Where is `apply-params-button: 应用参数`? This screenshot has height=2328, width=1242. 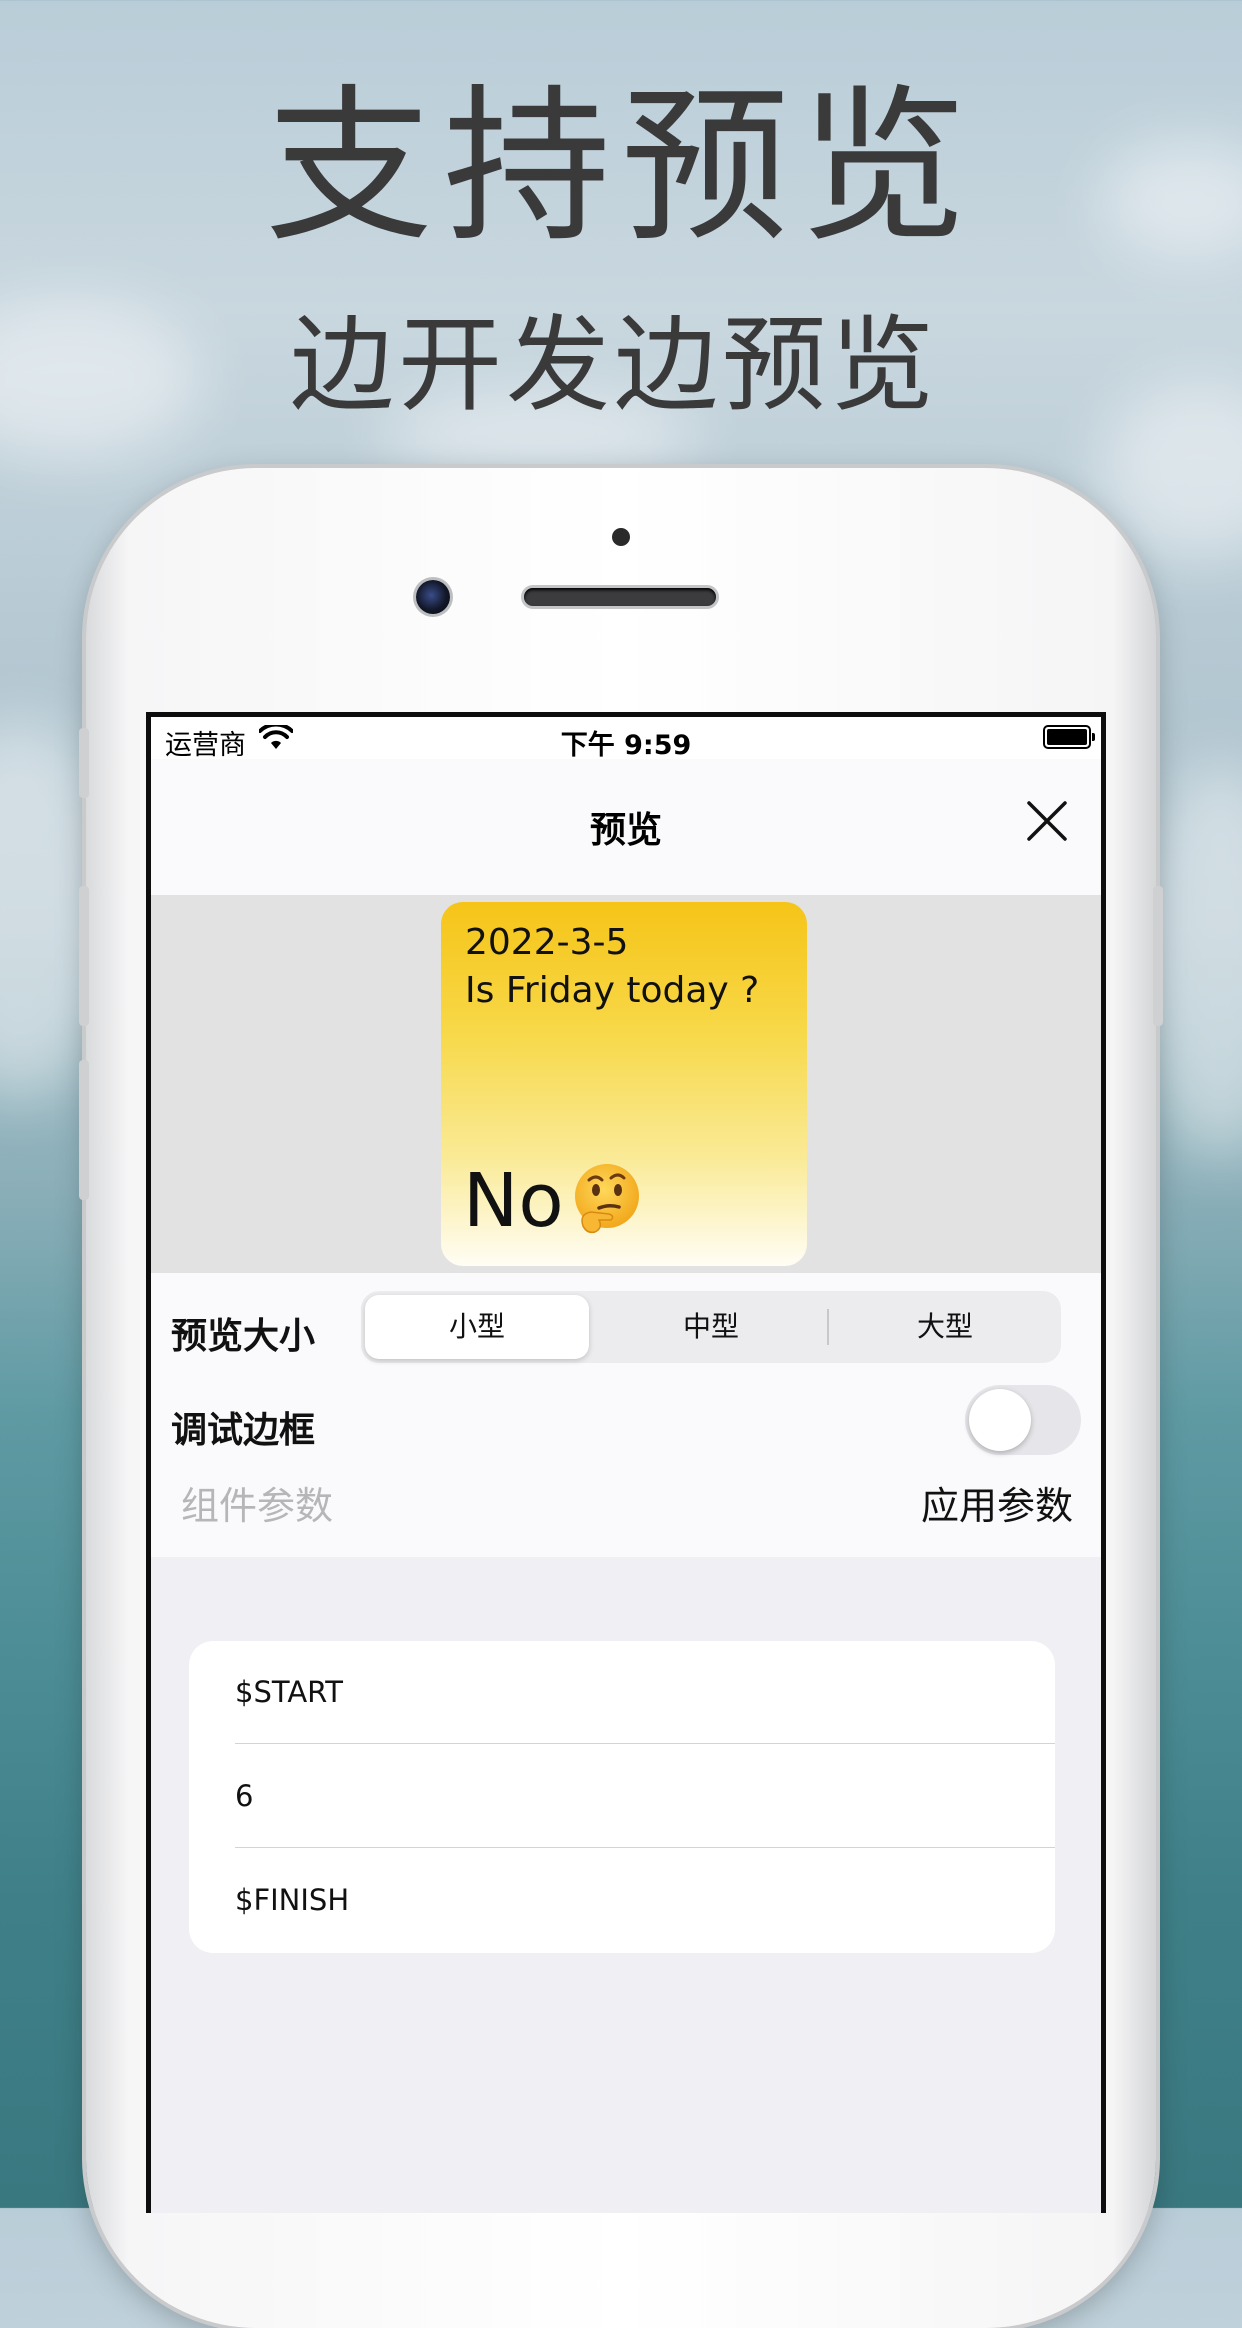
apply-params-button: 应用参数 is located at coordinates (997, 1502).